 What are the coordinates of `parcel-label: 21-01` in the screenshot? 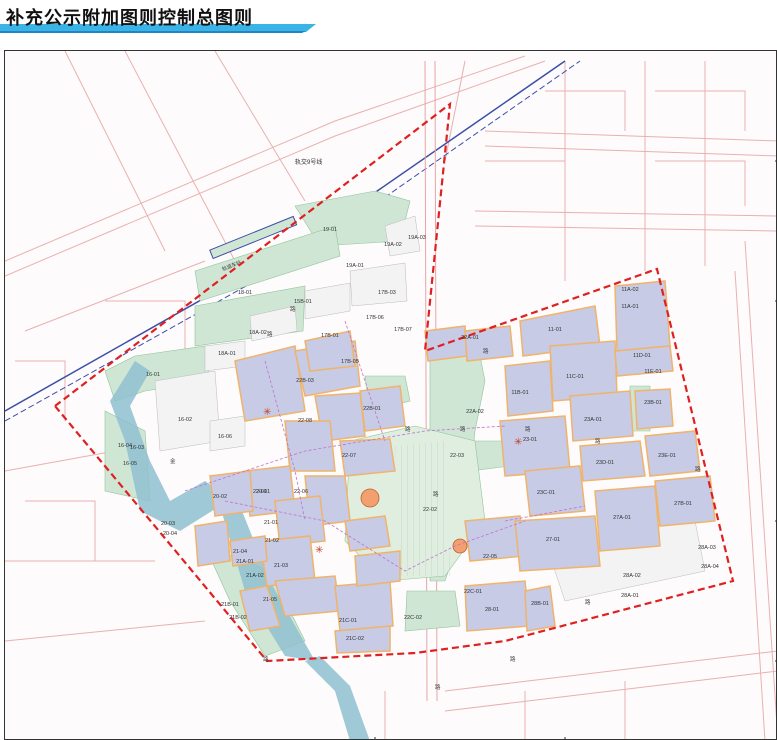 It's located at (271, 523).